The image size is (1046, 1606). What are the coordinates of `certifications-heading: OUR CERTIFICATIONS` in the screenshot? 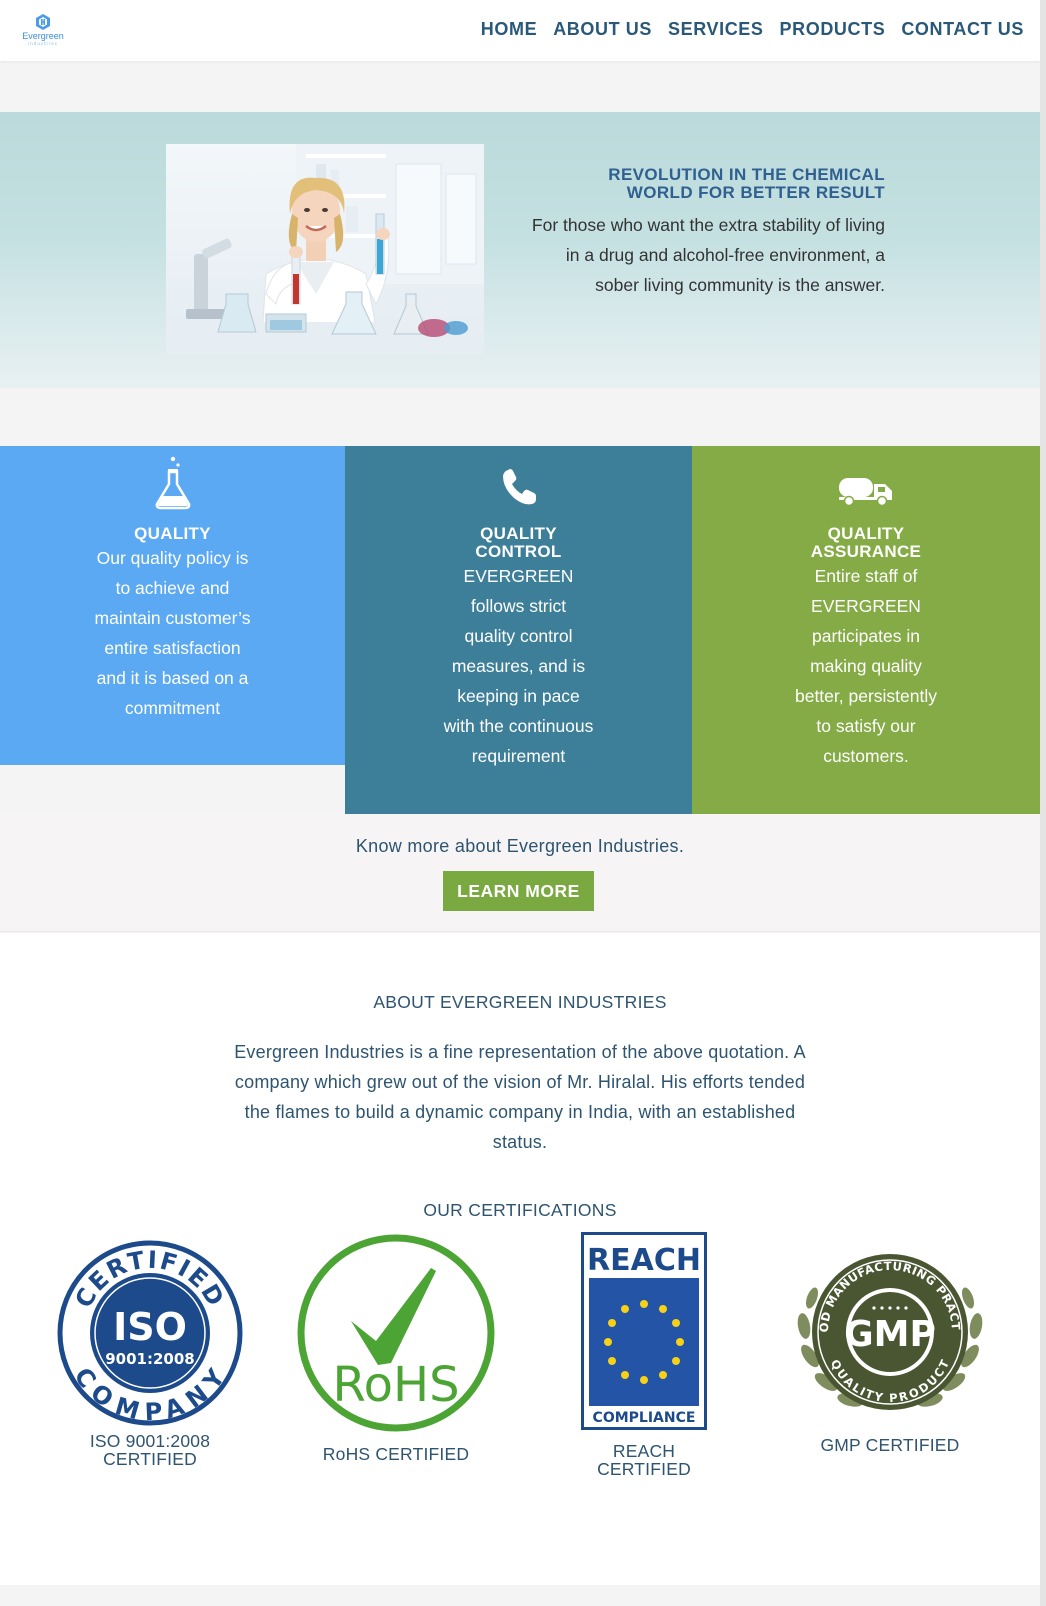 It's located at (520, 1210).